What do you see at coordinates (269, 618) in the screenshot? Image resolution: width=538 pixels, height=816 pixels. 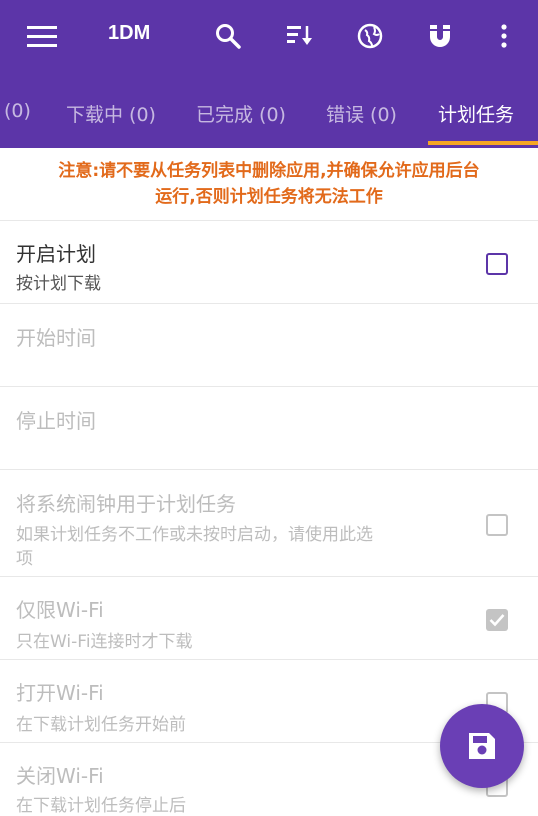 I see `setting-wifi-only: 仅限Wi-Fi 只在Wi-Fi连接时才下载` at bounding box center [269, 618].